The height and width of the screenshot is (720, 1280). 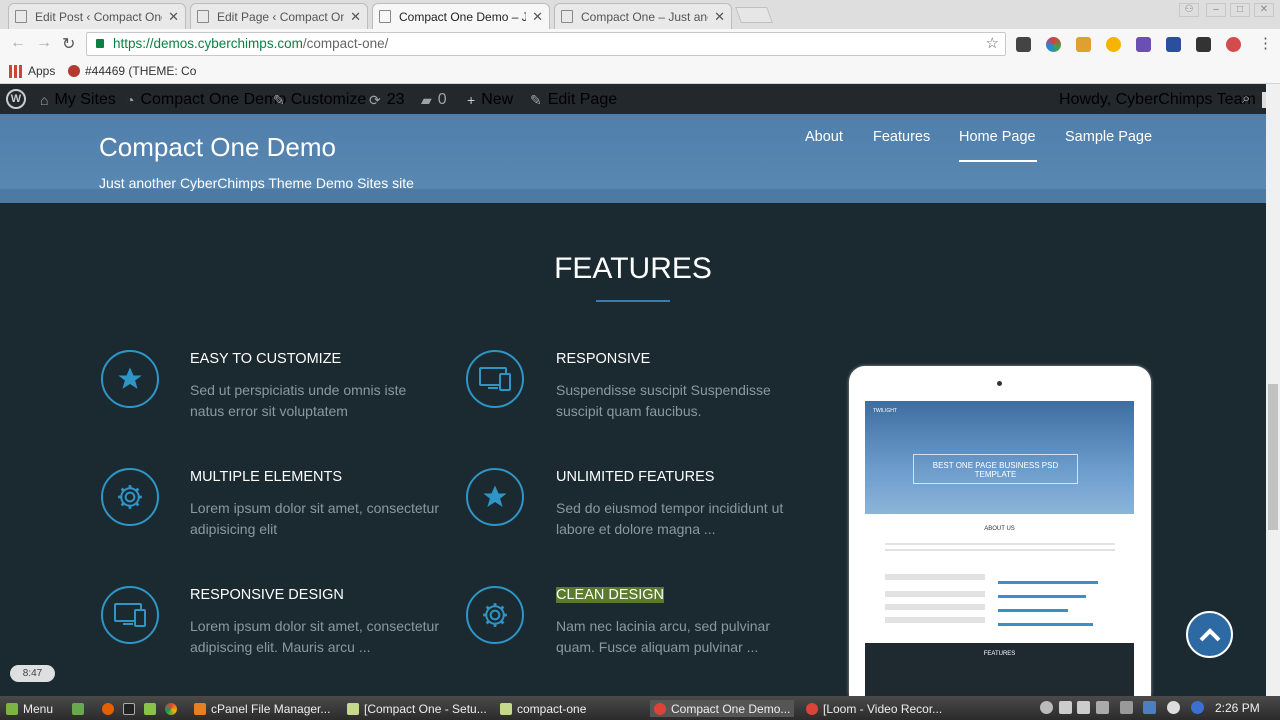 What do you see at coordinates (1265, 43) in the screenshot?
I see `browser-menu-icon: ⋮` at bounding box center [1265, 43].